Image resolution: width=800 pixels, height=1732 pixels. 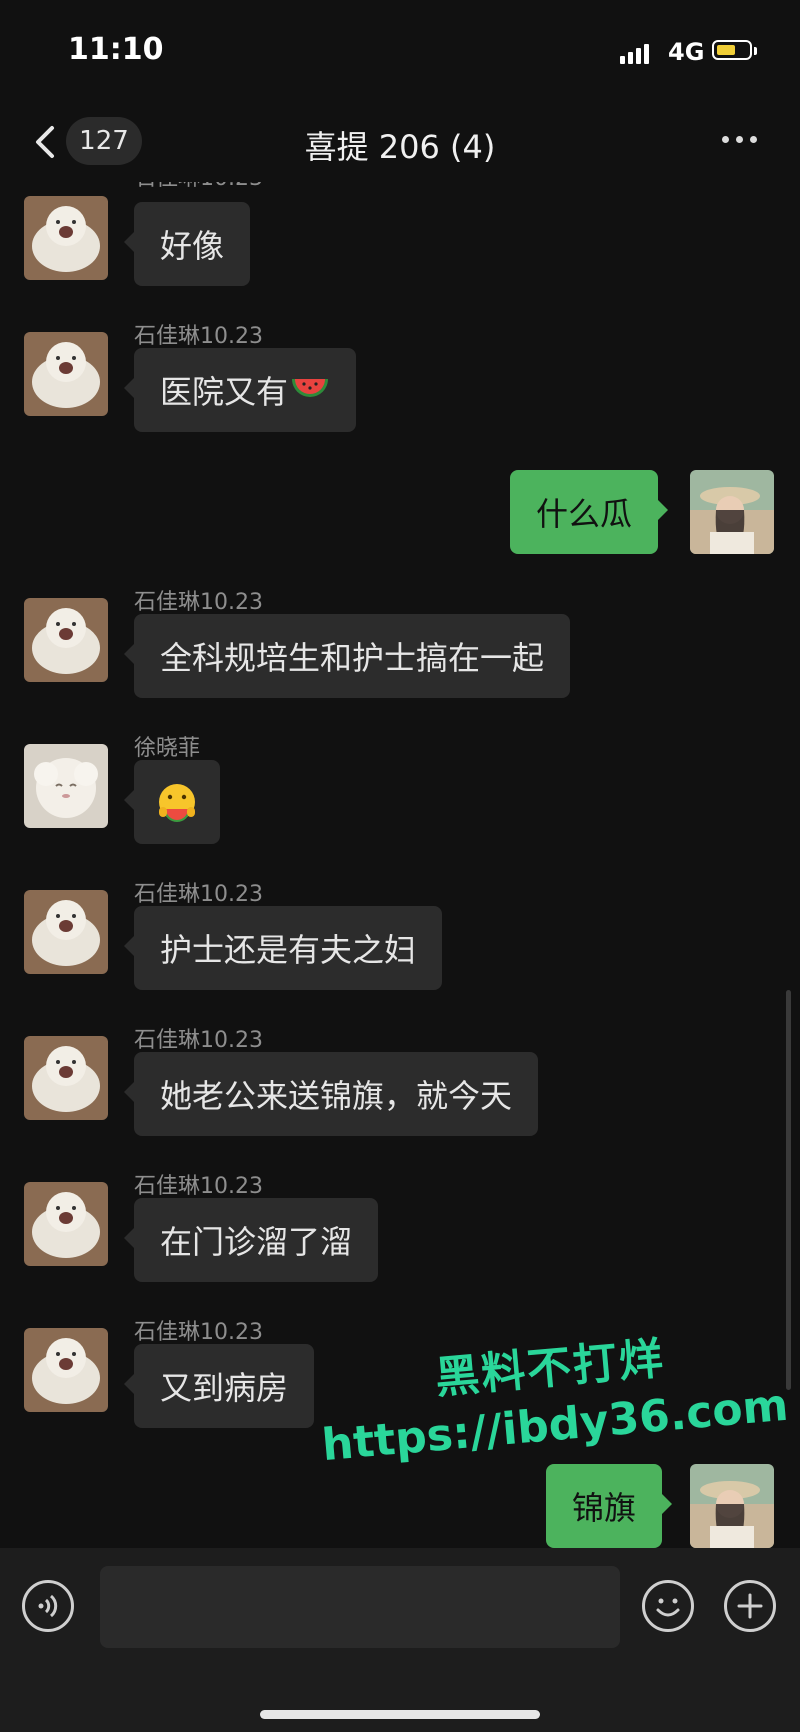 What do you see at coordinates (177, 803) in the screenshot?
I see `eating-melon-emoji-icon` at bounding box center [177, 803].